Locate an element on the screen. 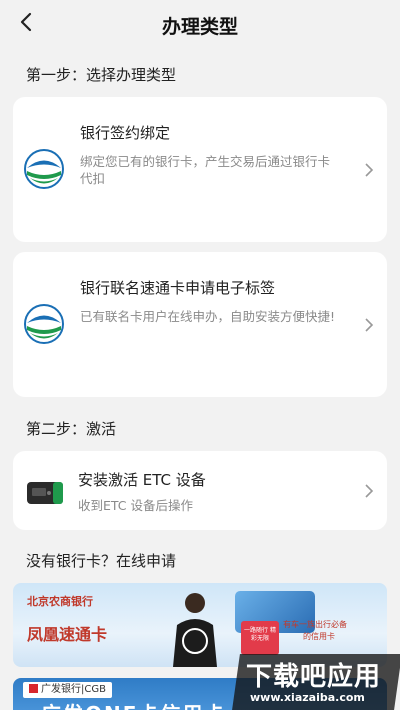 The image size is (400, 710). activate-etc-card: 安装激活 ETC 设备 收到ETC 设备后操作 is located at coordinates (200, 490).